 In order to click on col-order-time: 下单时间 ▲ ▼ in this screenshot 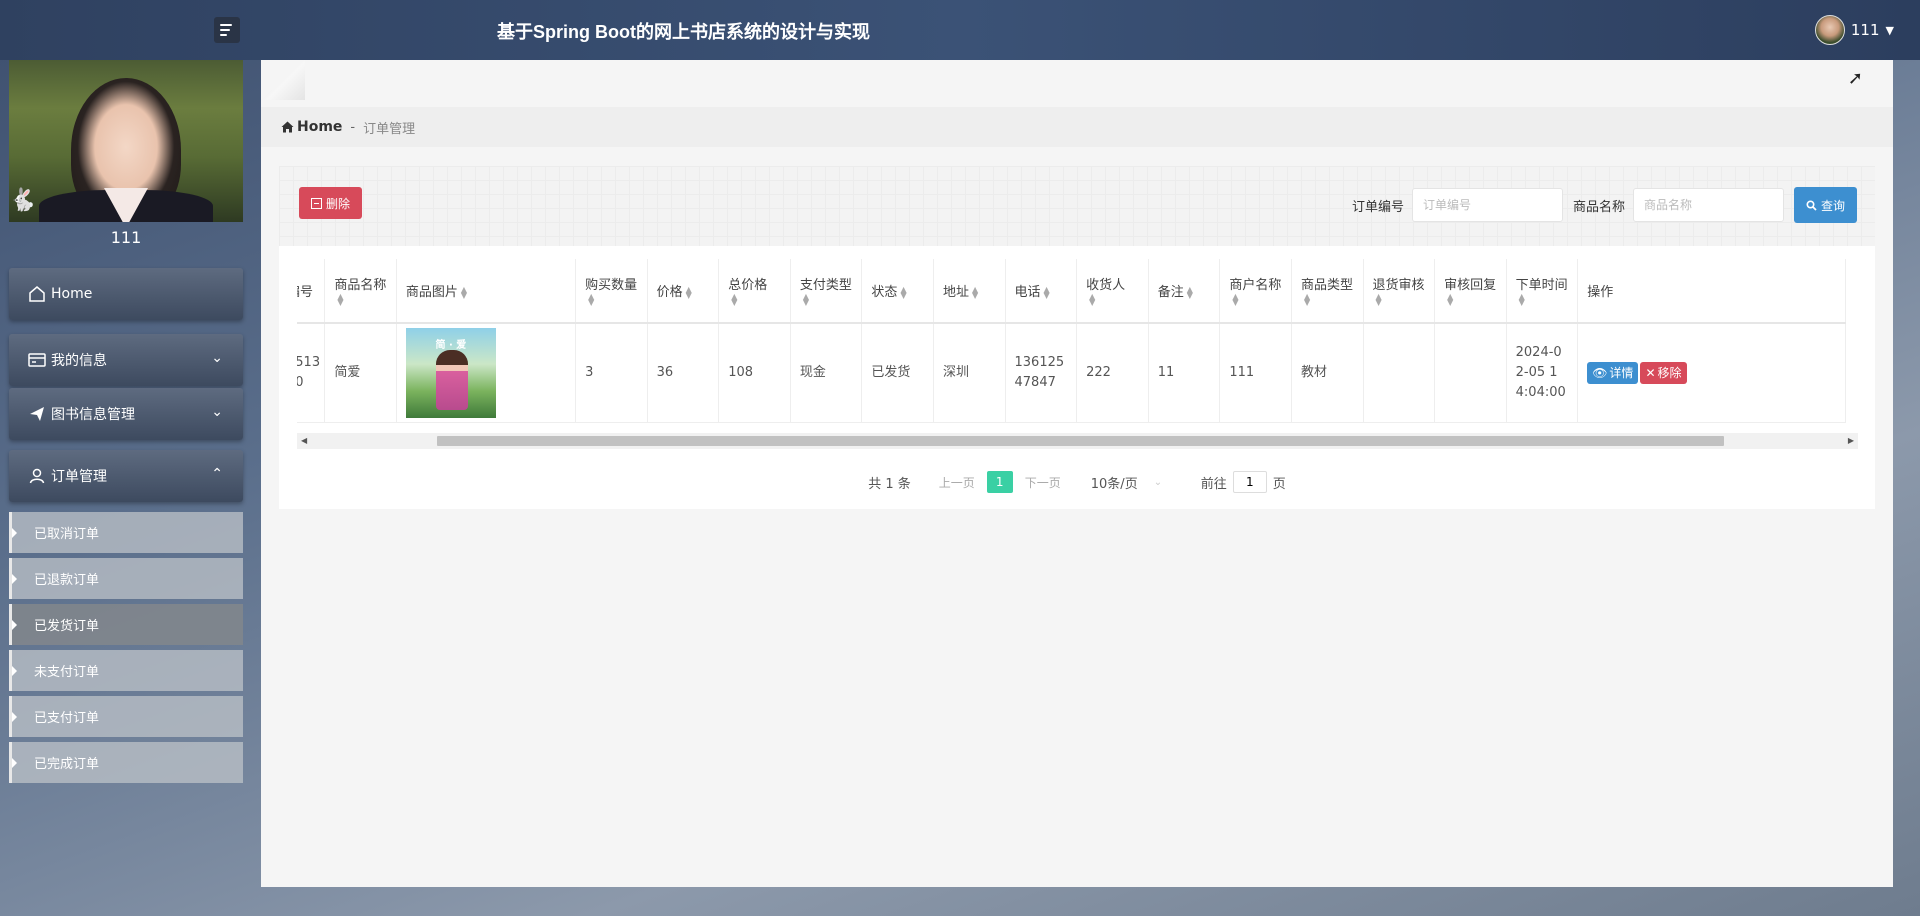, I will do `click(1542, 291)`.